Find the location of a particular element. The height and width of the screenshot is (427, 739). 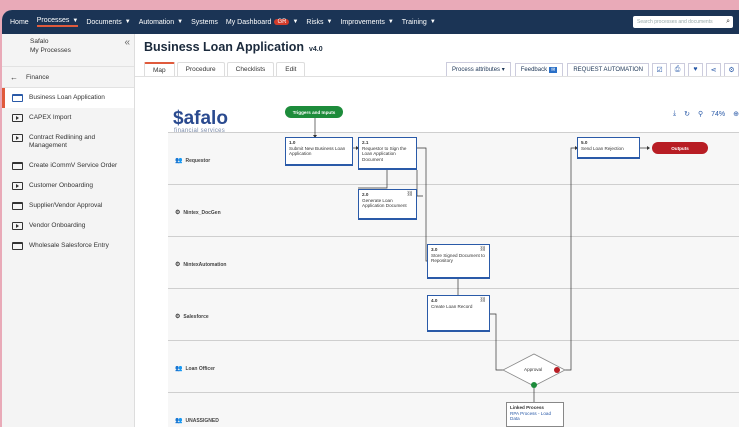

heart-icon: ♥ is located at coordinates (695, 69).